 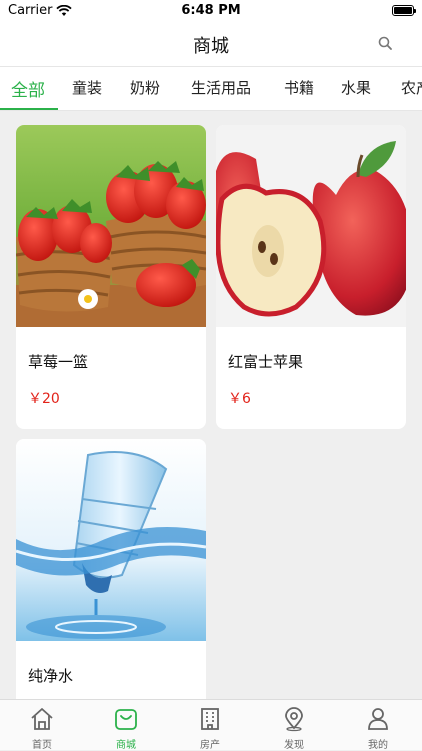 I want to click on tab-milk-powder: 奶粉, so click(x=145, y=87).